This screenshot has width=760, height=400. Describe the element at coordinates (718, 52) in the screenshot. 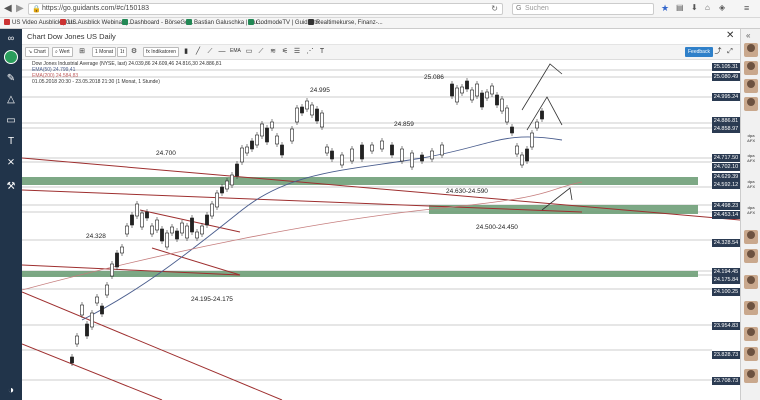

I see `share-icon: ⤴` at that location.